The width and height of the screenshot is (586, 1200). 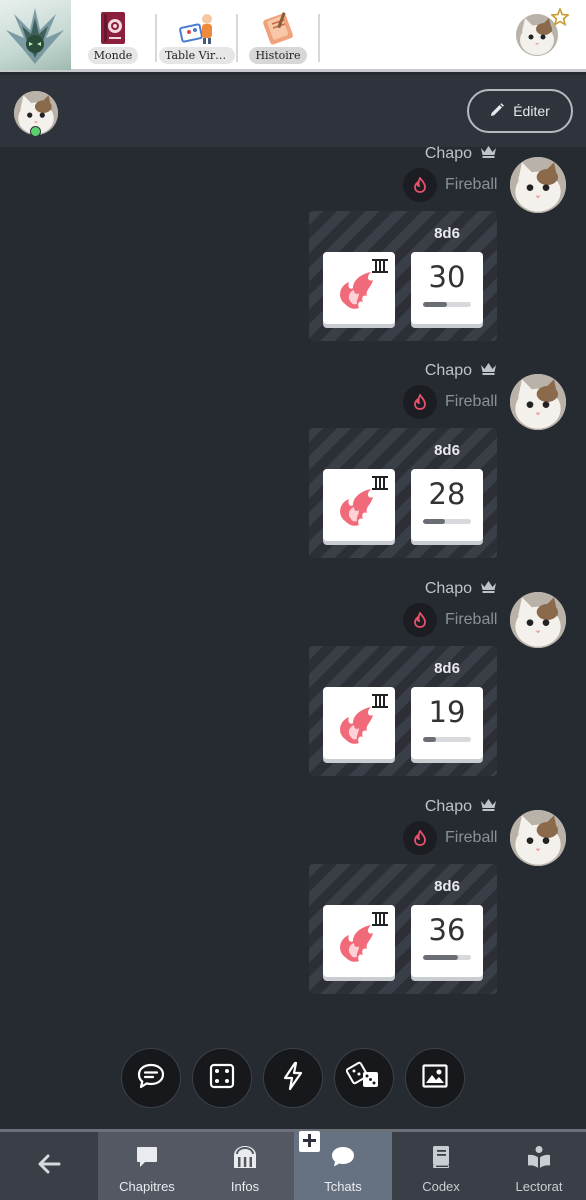 I want to click on table-game-icon, so click(x=197, y=28).